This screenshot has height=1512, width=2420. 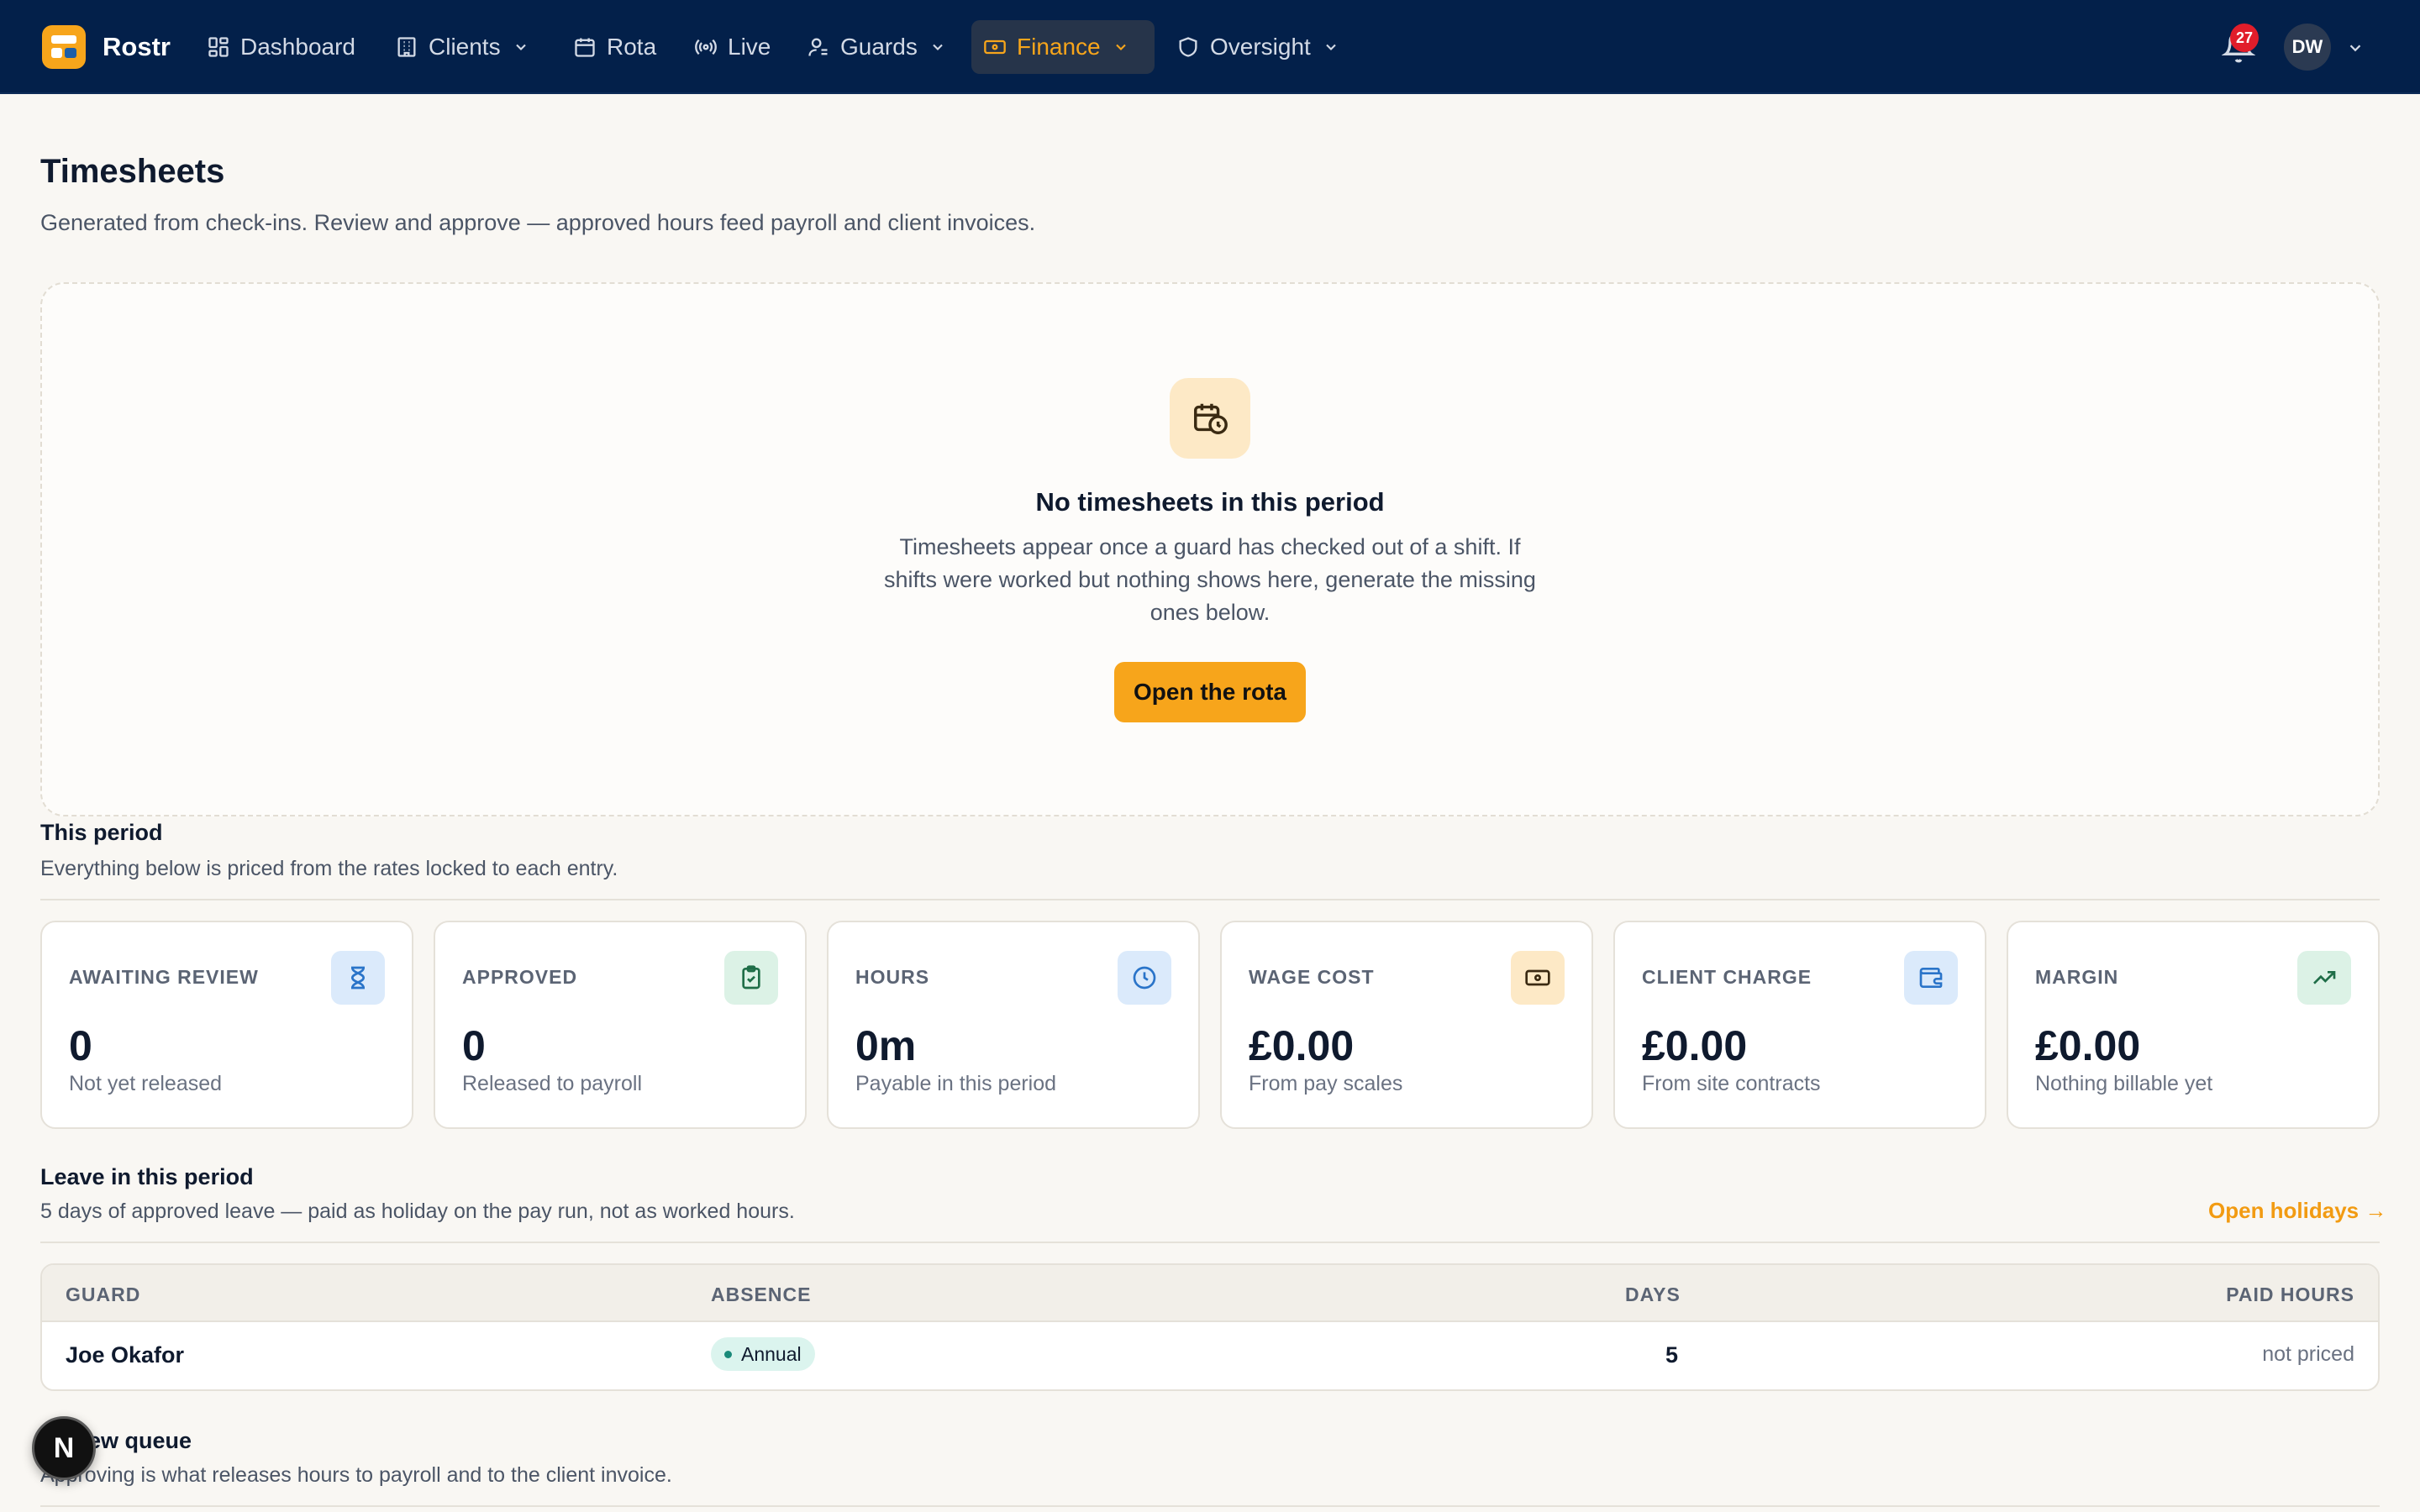 I want to click on stat-label: MARGIN, so click(x=2077, y=977).